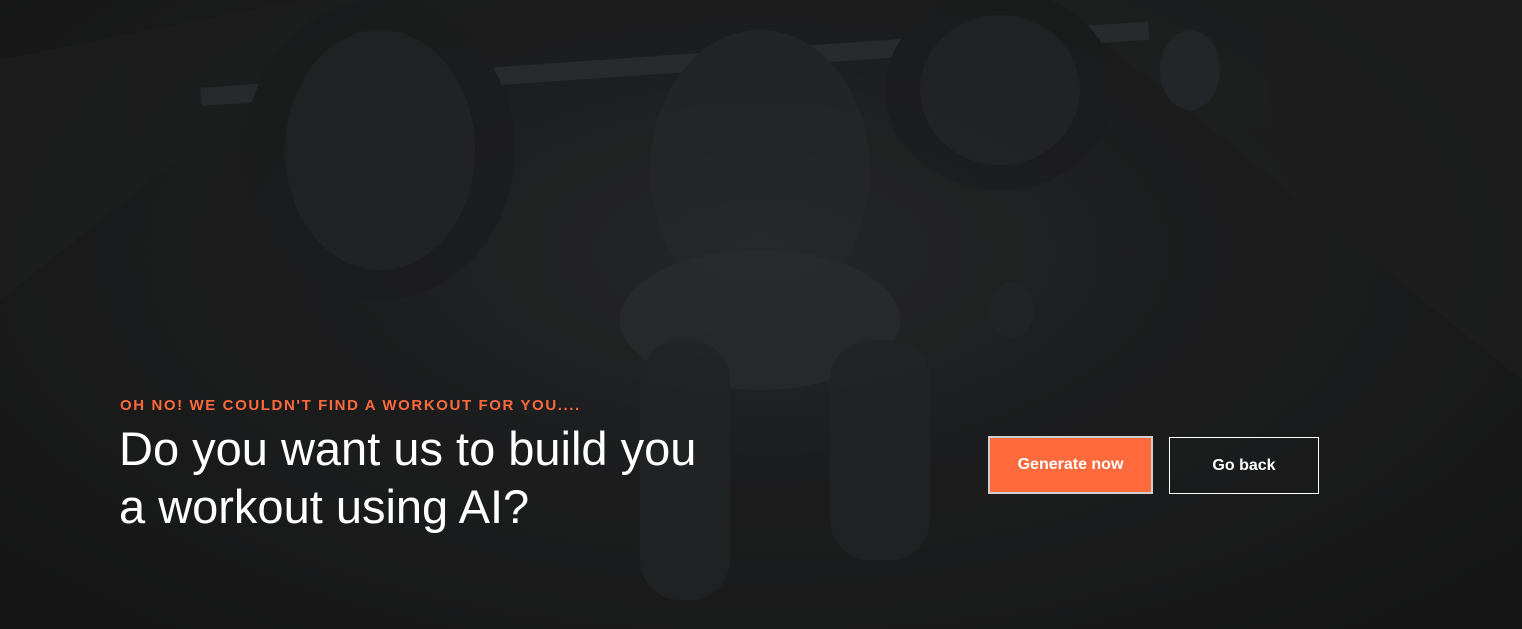  Describe the element at coordinates (1244, 465) in the screenshot. I see `go-back-button: Go back` at that location.